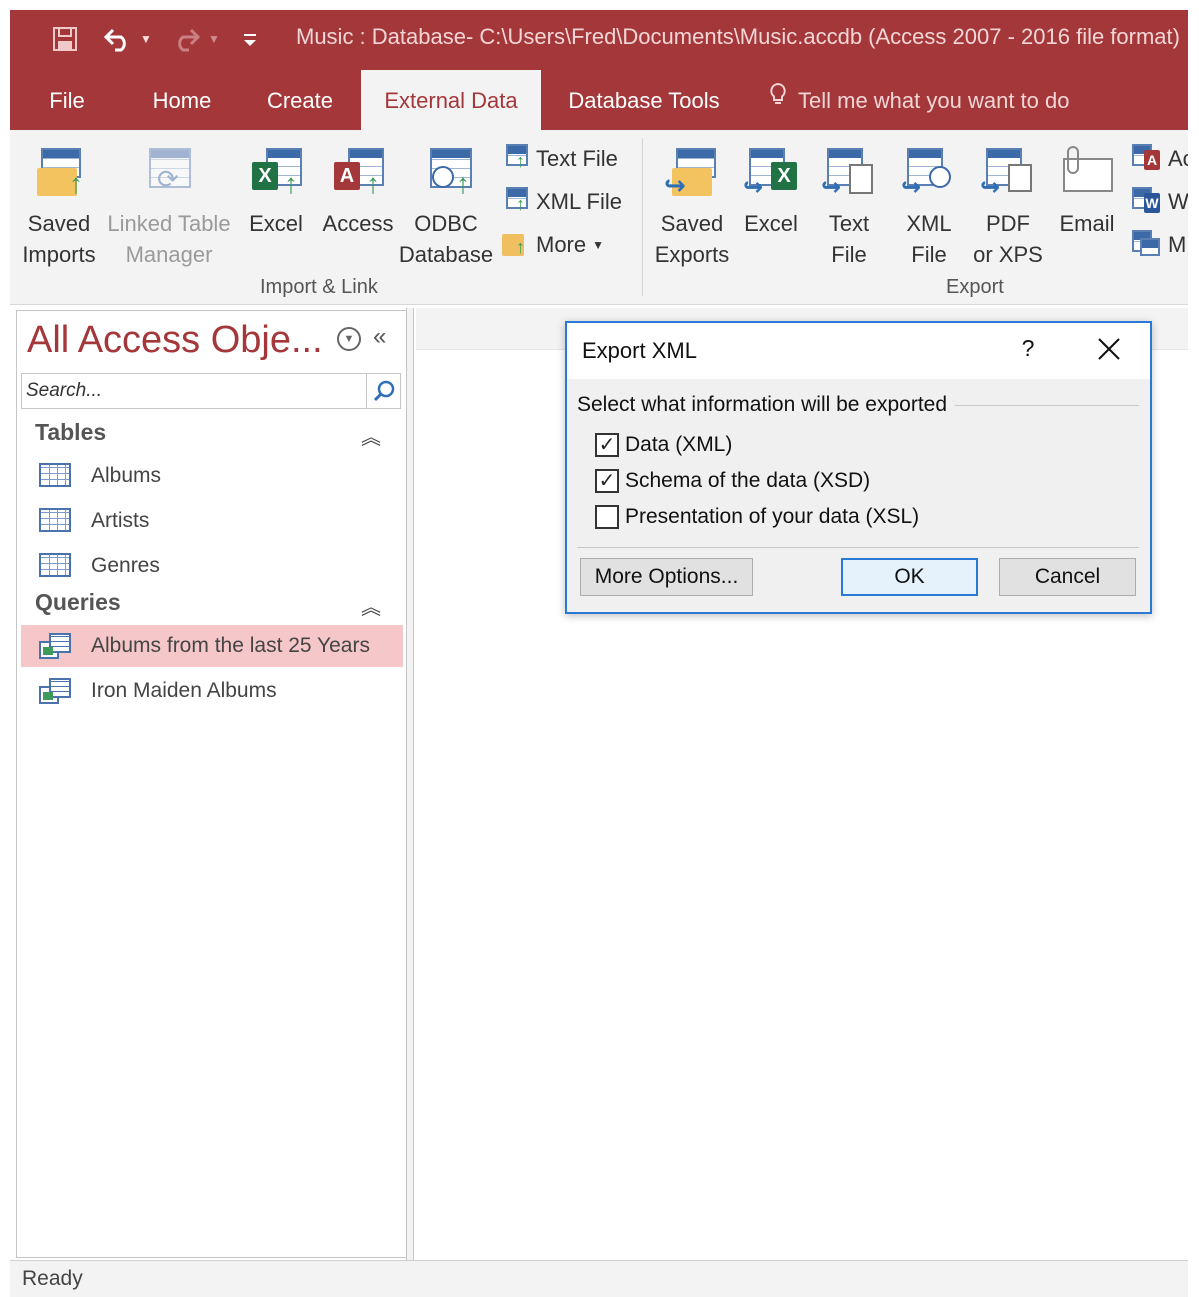 Image resolution: width=1199 pixels, height=1297 pixels. Describe the element at coordinates (771, 173) in the screenshot. I see `excel-export-icon: X ↪` at that location.